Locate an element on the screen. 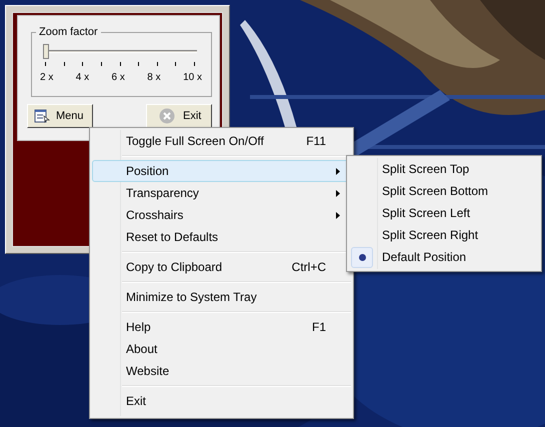  menu-item: Toggle Full Screen On/Off F11 is located at coordinates (221, 141).